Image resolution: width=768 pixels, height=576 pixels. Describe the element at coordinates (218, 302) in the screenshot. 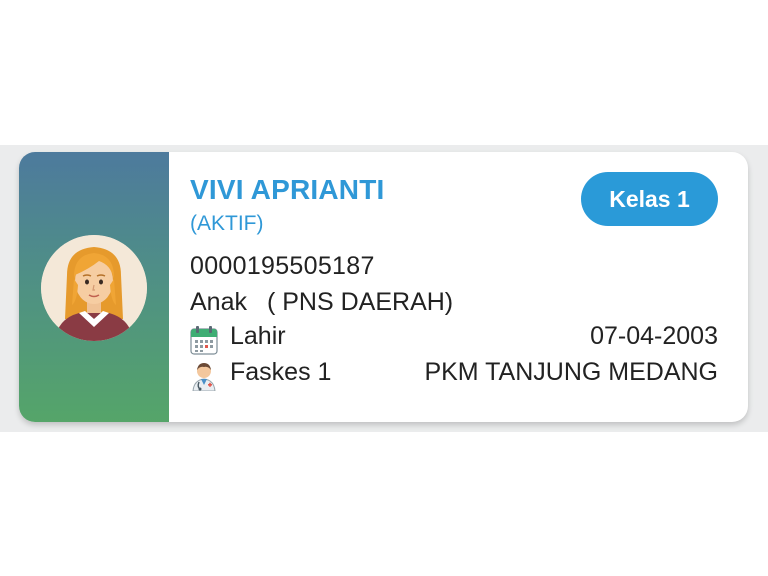

I see `relation-text: Anak` at that location.